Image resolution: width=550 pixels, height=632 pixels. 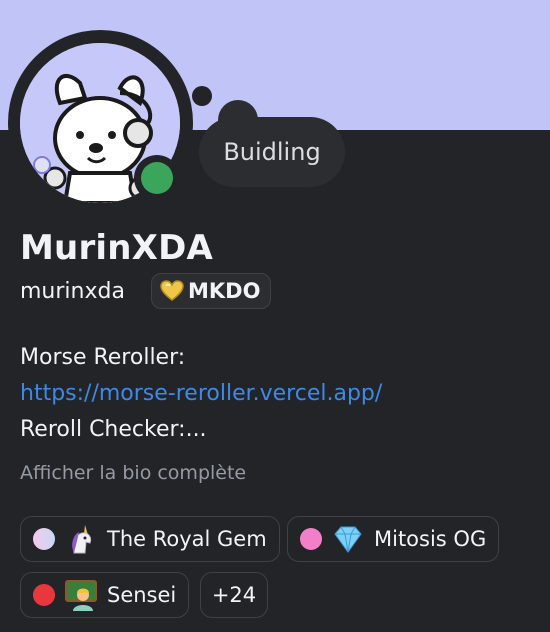 What do you see at coordinates (430, 539) in the screenshot?
I see `role-name: Mitosis OG` at bounding box center [430, 539].